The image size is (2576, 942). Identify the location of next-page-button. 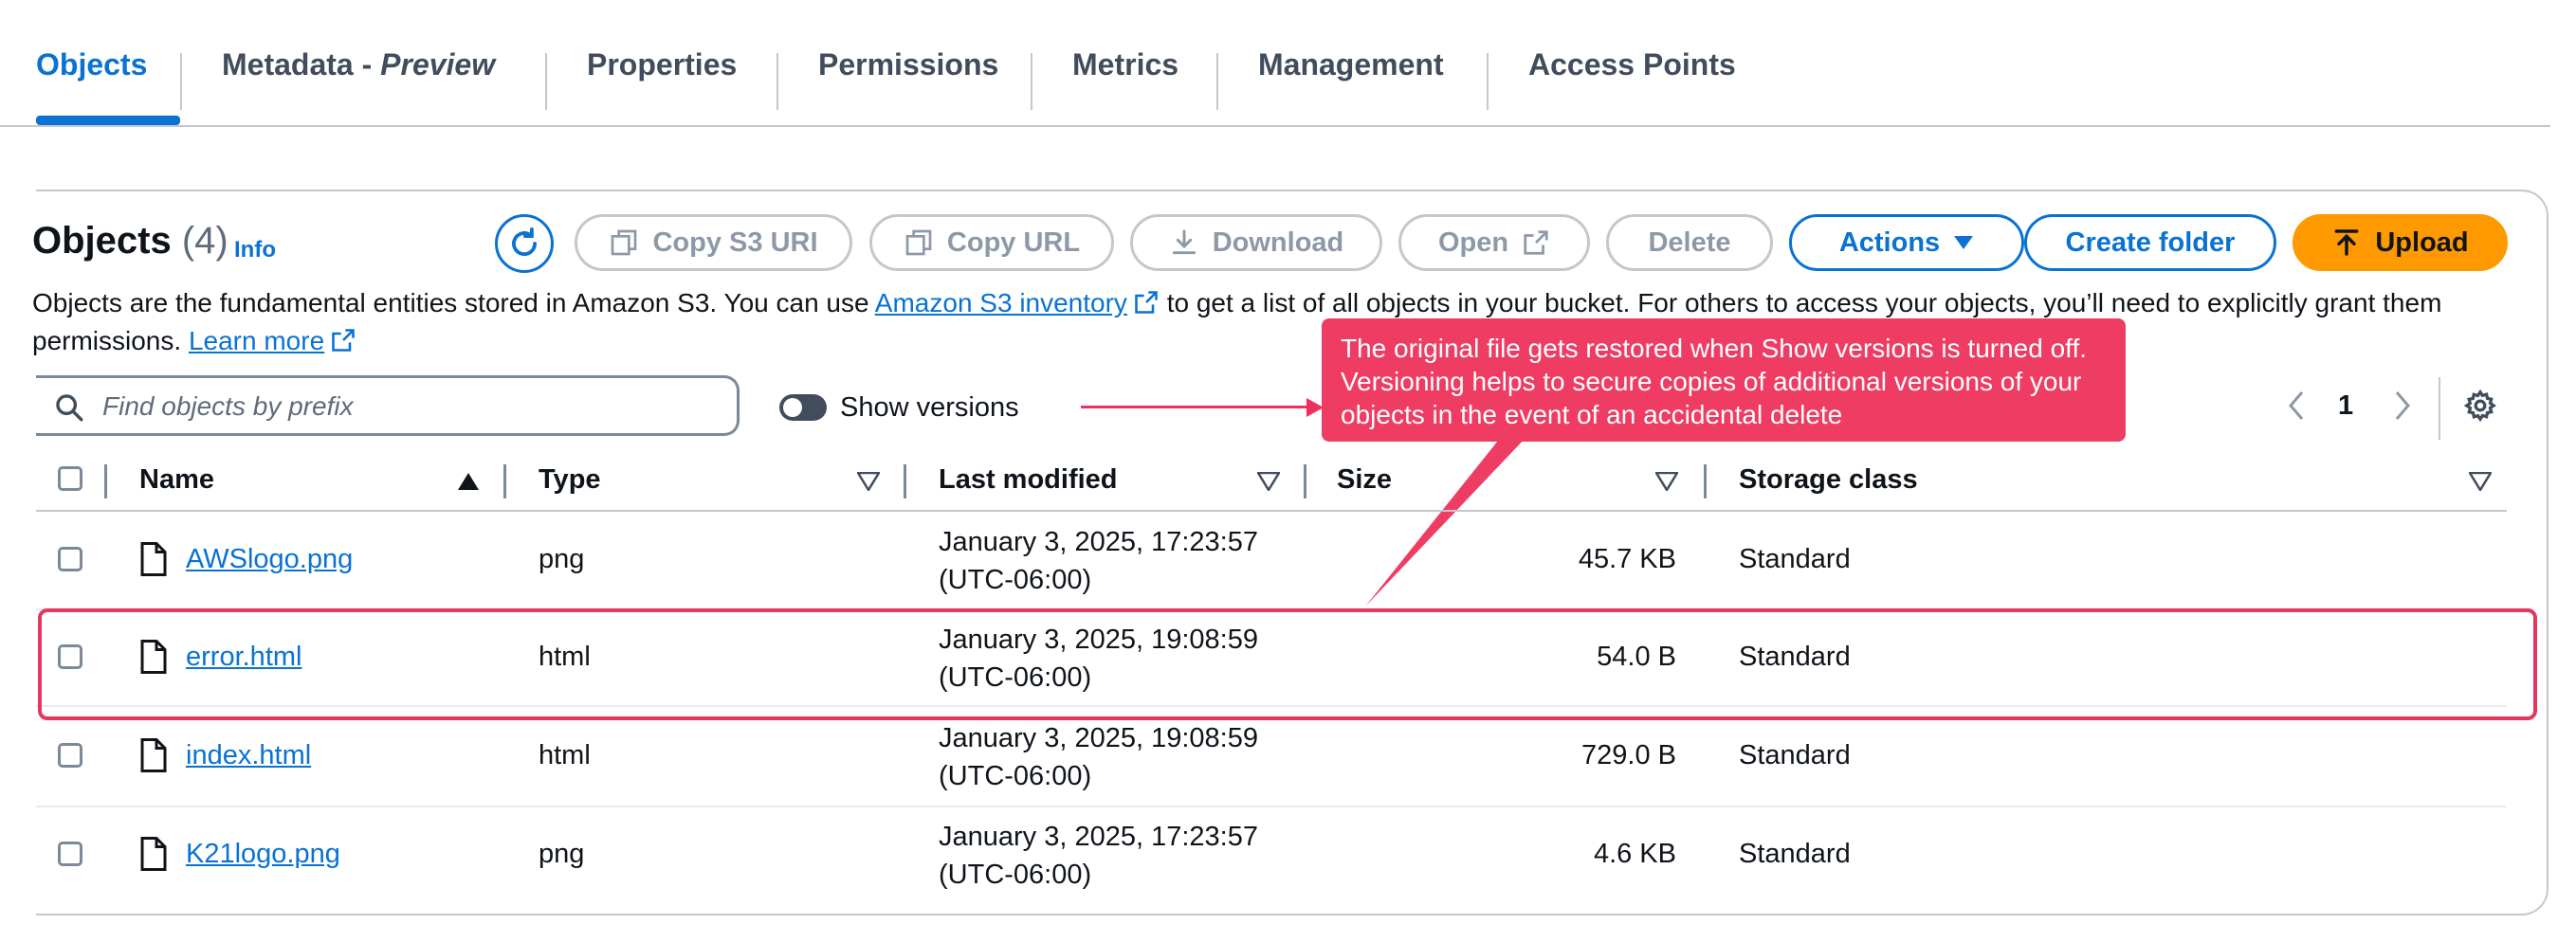
(2402, 410).